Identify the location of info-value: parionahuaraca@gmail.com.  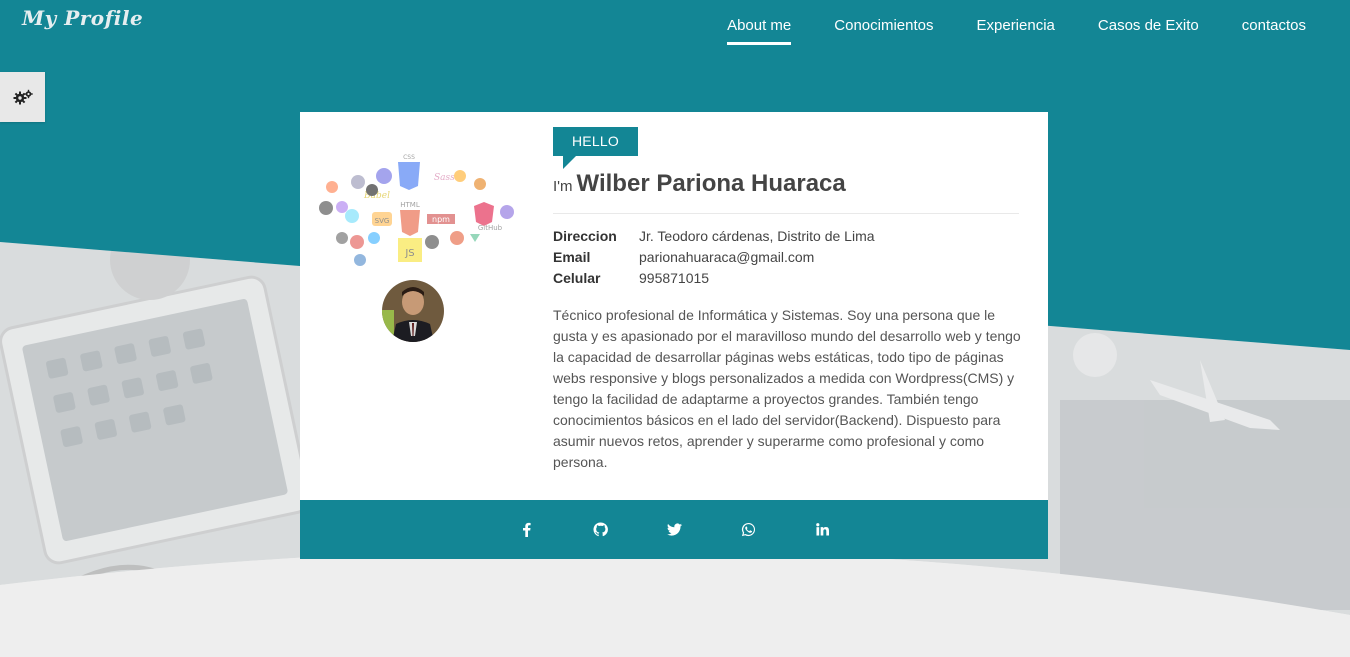
(726, 259).